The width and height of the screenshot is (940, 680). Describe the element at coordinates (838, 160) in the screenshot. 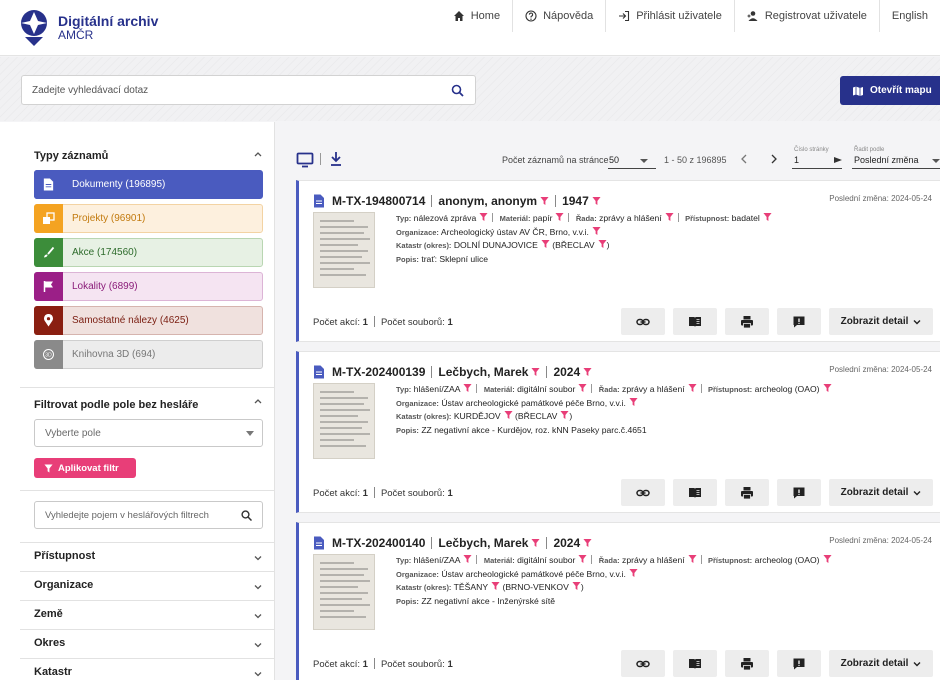

I see `go-to-page-icon` at that location.